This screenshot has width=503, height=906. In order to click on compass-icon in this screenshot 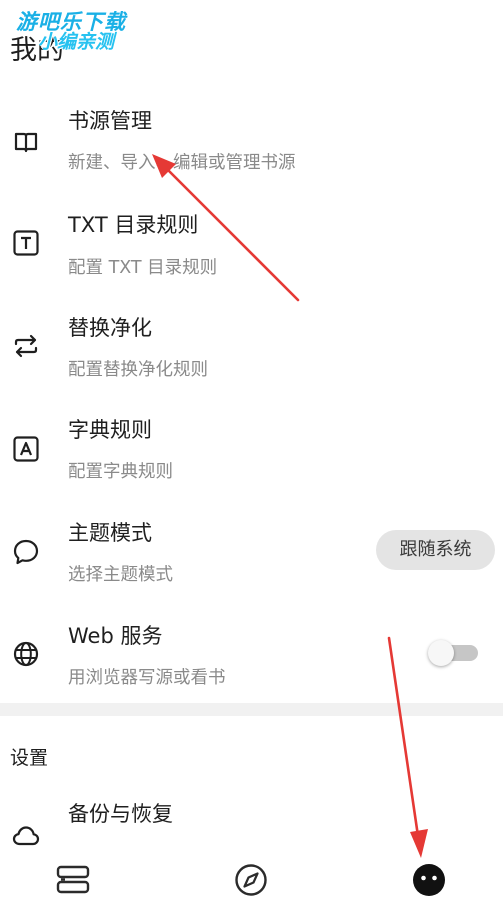, I will do `click(251, 880)`.